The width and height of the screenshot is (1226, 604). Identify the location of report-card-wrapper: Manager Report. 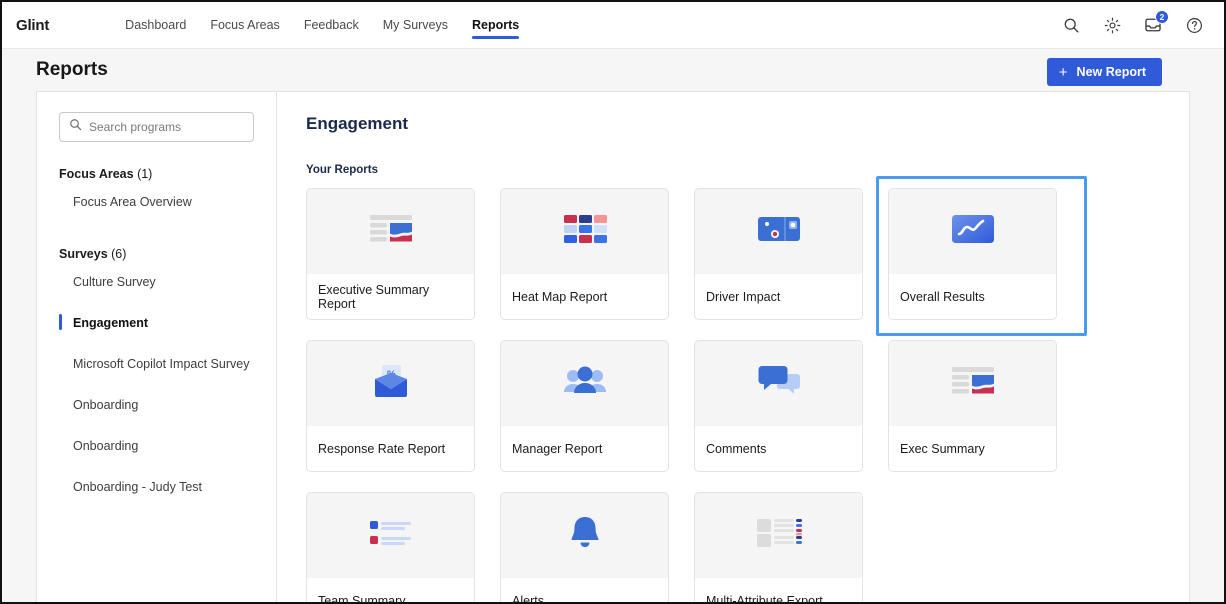
(584, 406).